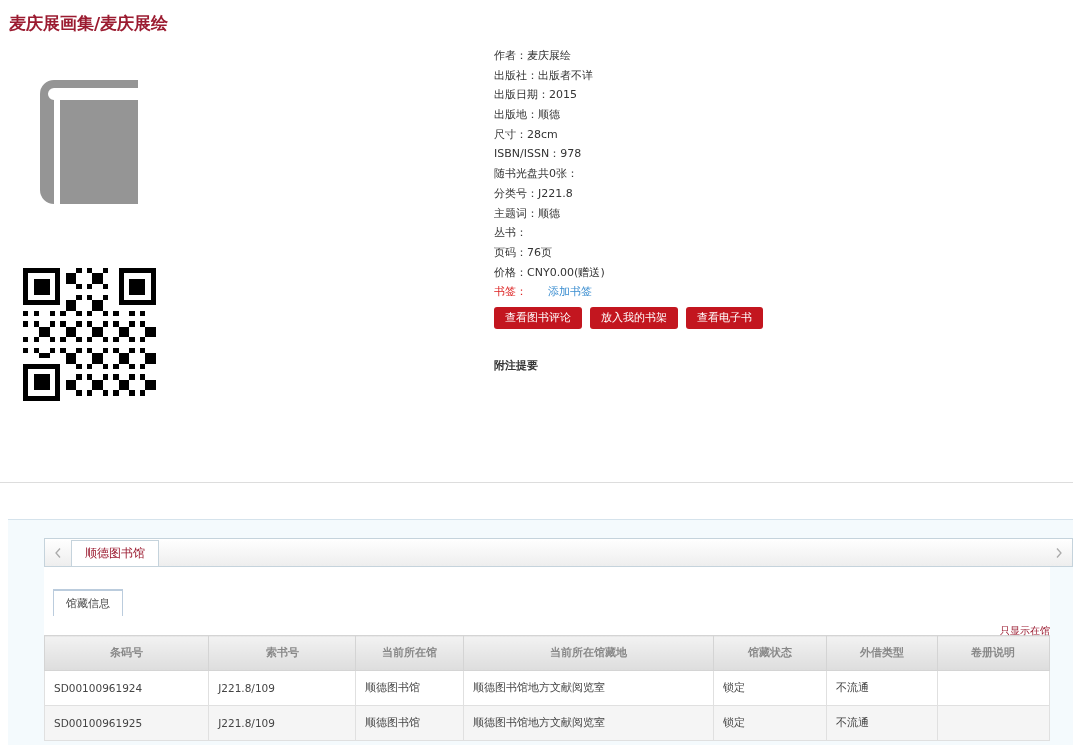  What do you see at coordinates (588, 653) in the screenshot?
I see `column-header: 当前所在馆藏地` at bounding box center [588, 653].